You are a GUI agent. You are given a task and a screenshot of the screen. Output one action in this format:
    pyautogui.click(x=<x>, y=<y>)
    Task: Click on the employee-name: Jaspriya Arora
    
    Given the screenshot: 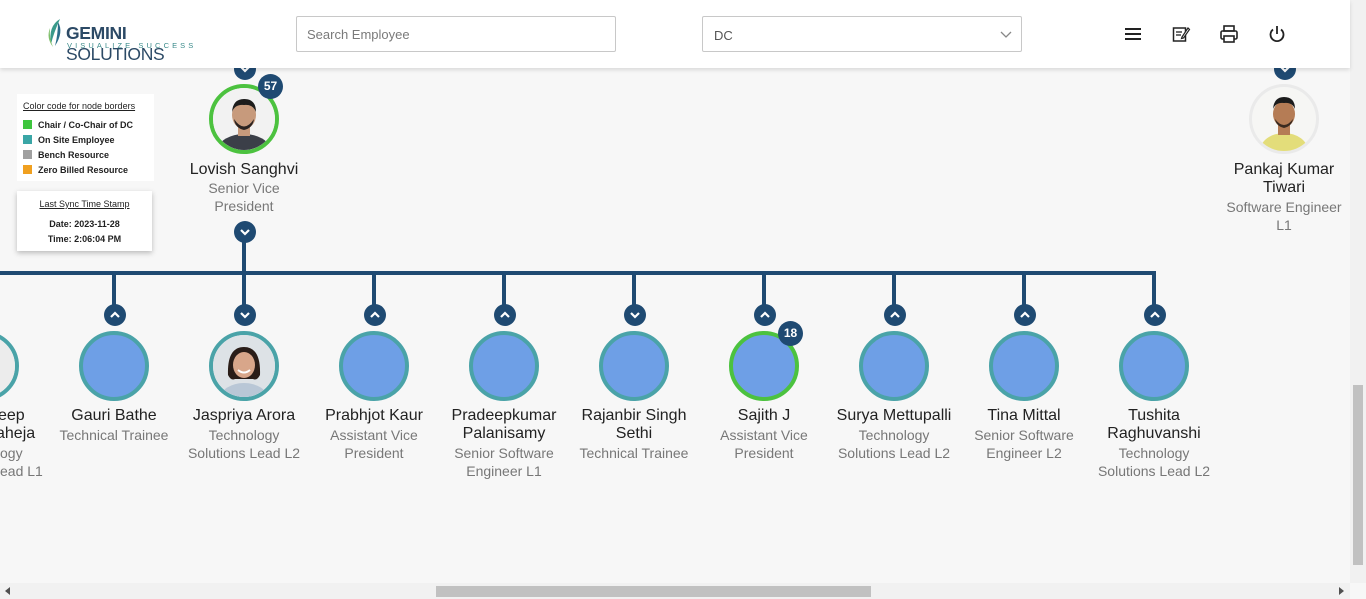 What is the action you would take?
    pyautogui.click(x=244, y=416)
    